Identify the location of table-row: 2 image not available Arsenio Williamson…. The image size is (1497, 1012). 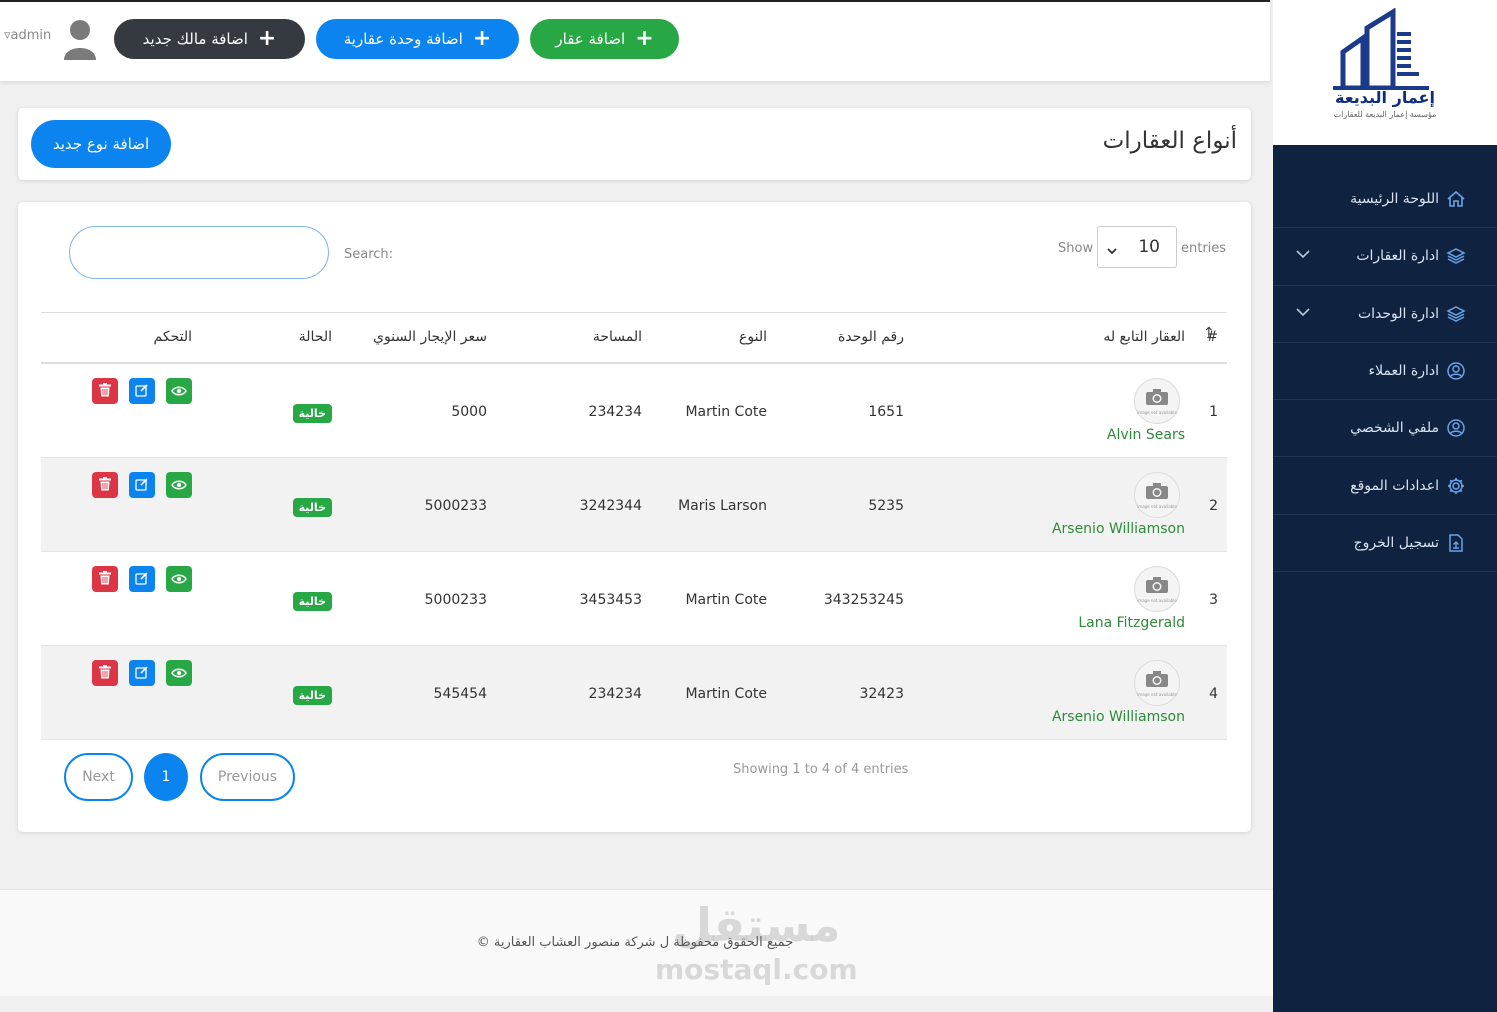
(634, 505).